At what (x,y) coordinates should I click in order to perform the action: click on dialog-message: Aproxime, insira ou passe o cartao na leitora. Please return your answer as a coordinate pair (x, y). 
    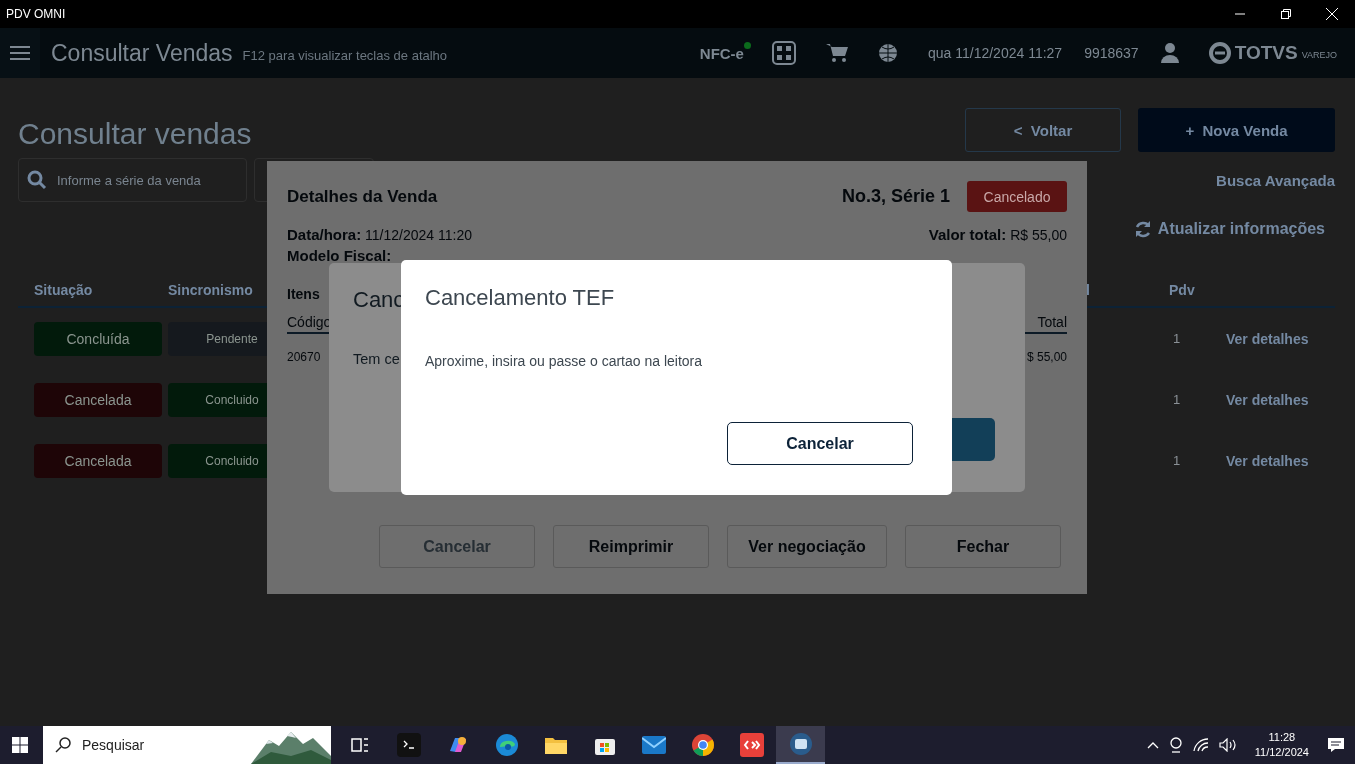
    Looking at the image, I should click on (564, 361).